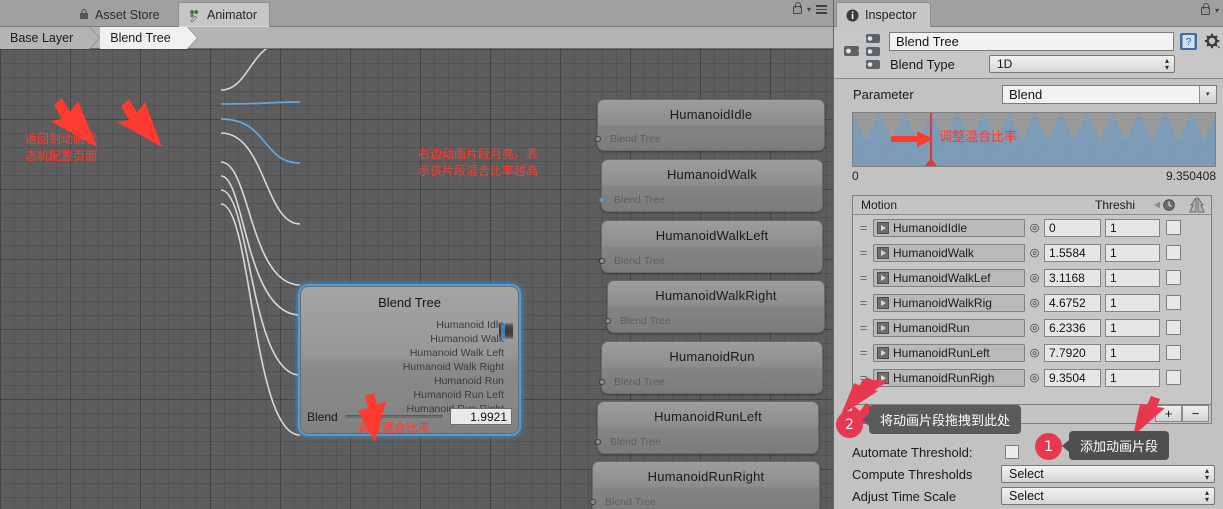  What do you see at coordinates (904, 496) in the screenshot?
I see `adjust-time-scale-label: Adjust Time Scale` at bounding box center [904, 496].